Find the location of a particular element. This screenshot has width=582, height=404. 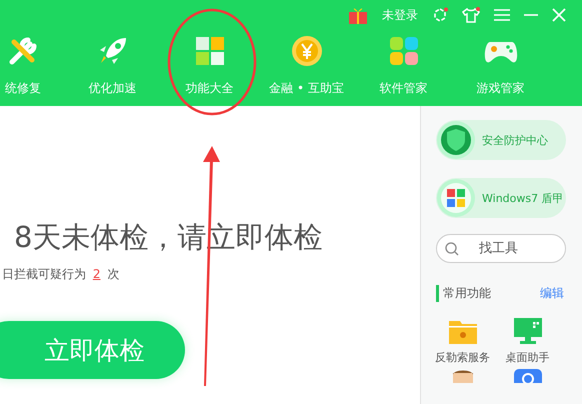

nav-tab: 软件管家 is located at coordinates (403, 65).